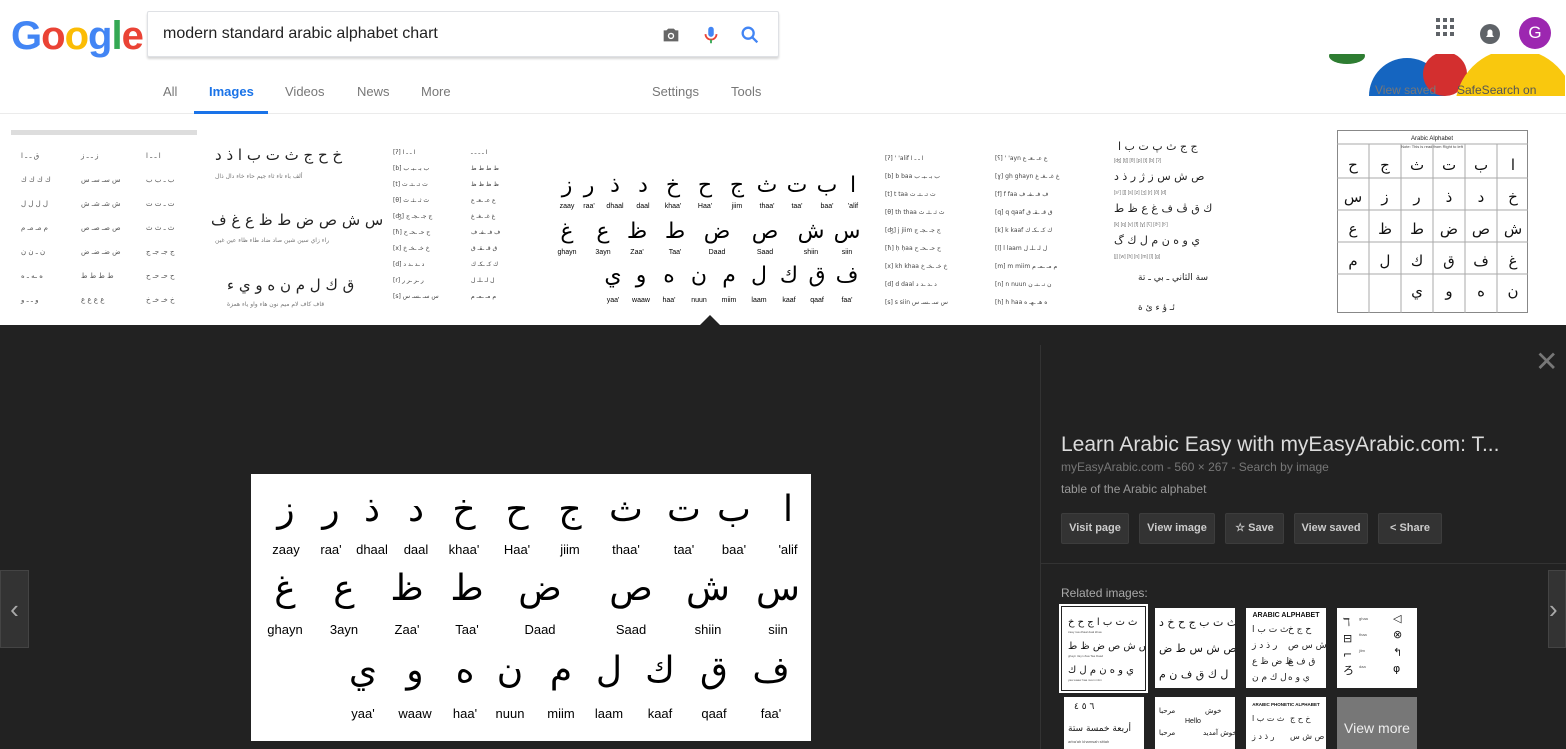 The image size is (1566, 749). I want to click on search-input: modern standard arabic alphabet chart, so click(300, 34).